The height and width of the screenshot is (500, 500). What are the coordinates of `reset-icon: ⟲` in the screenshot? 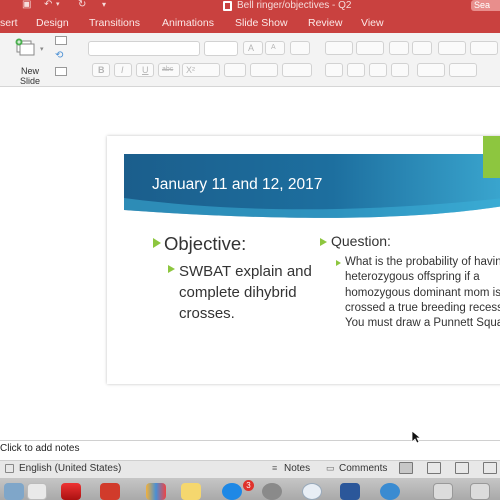 It's located at (61, 56).